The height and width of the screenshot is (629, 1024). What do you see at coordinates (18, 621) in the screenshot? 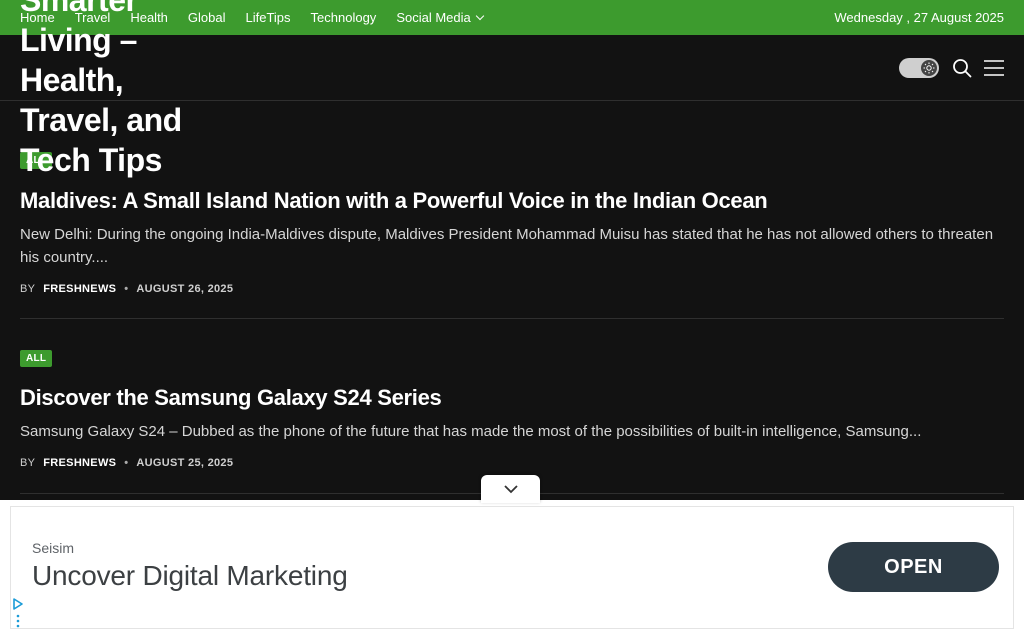
I see `more-options-icon` at bounding box center [18, 621].